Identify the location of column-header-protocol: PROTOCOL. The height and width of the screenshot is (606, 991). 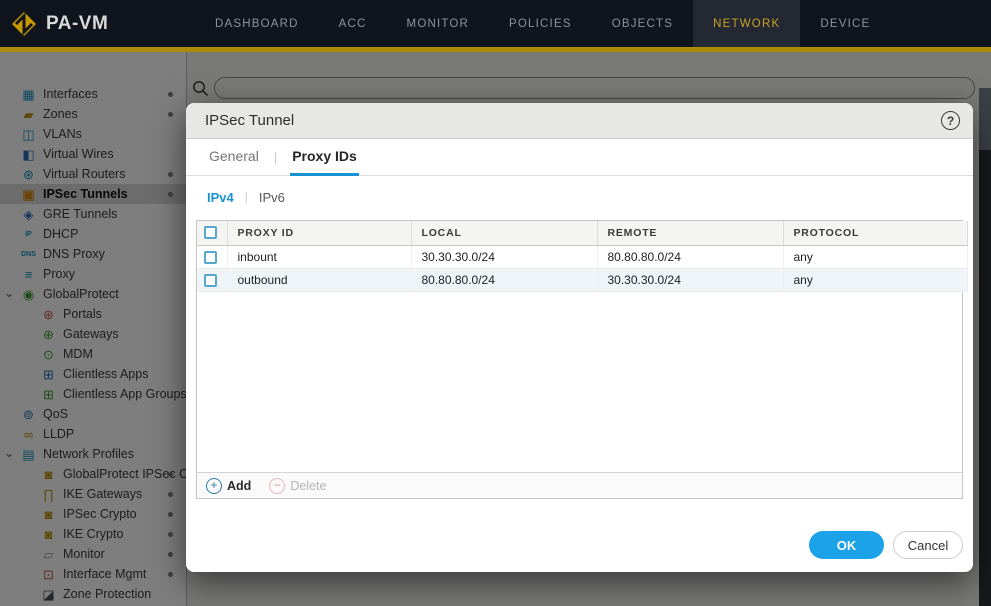
(875, 233).